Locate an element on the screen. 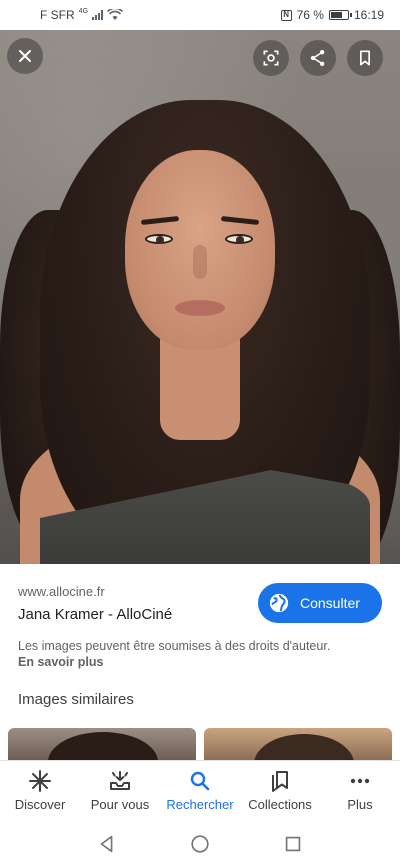  battery-percent: 76 % is located at coordinates (310, 15).